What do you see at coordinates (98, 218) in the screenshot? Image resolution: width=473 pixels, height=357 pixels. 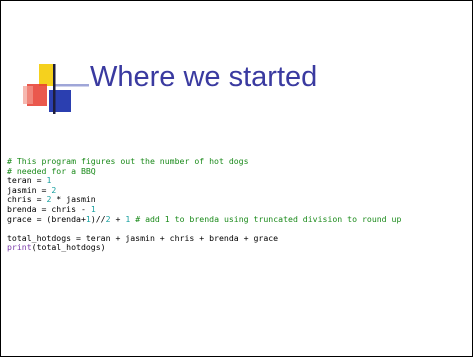 I see `code-text: )//` at bounding box center [98, 218].